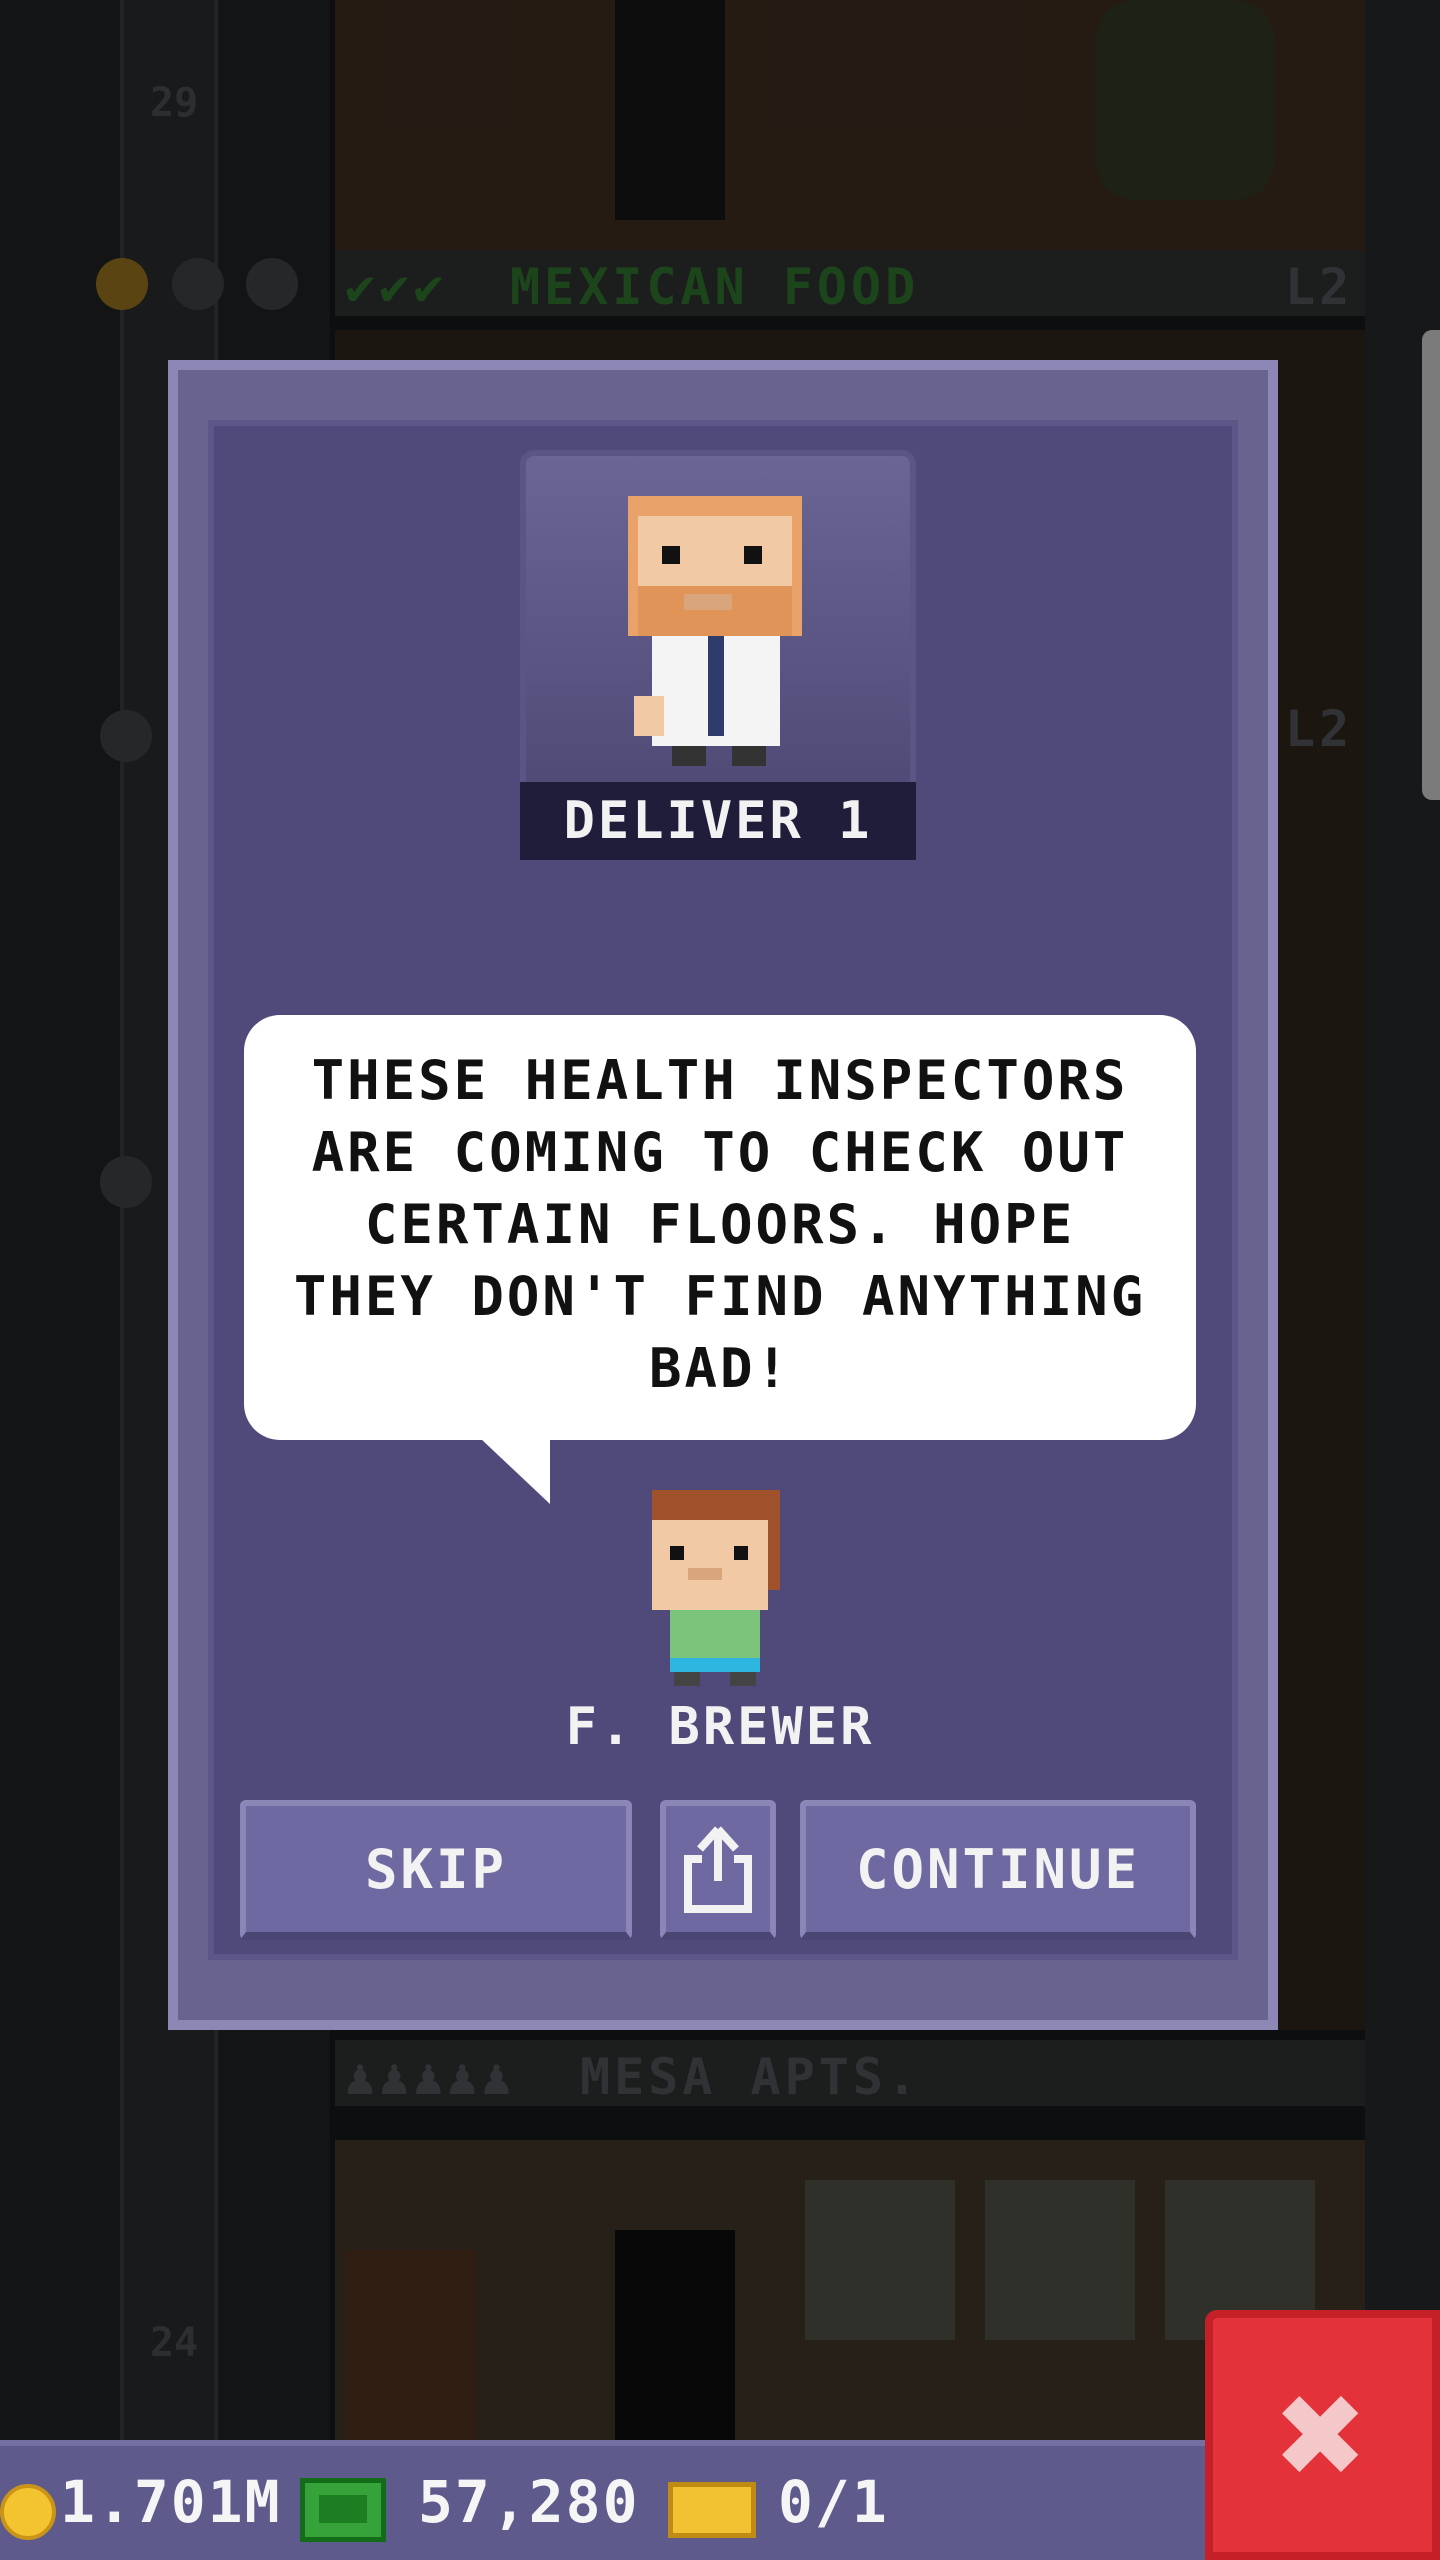 This screenshot has width=1440, height=2560. I want to click on tickets-value: 0/1, so click(833, 2502).